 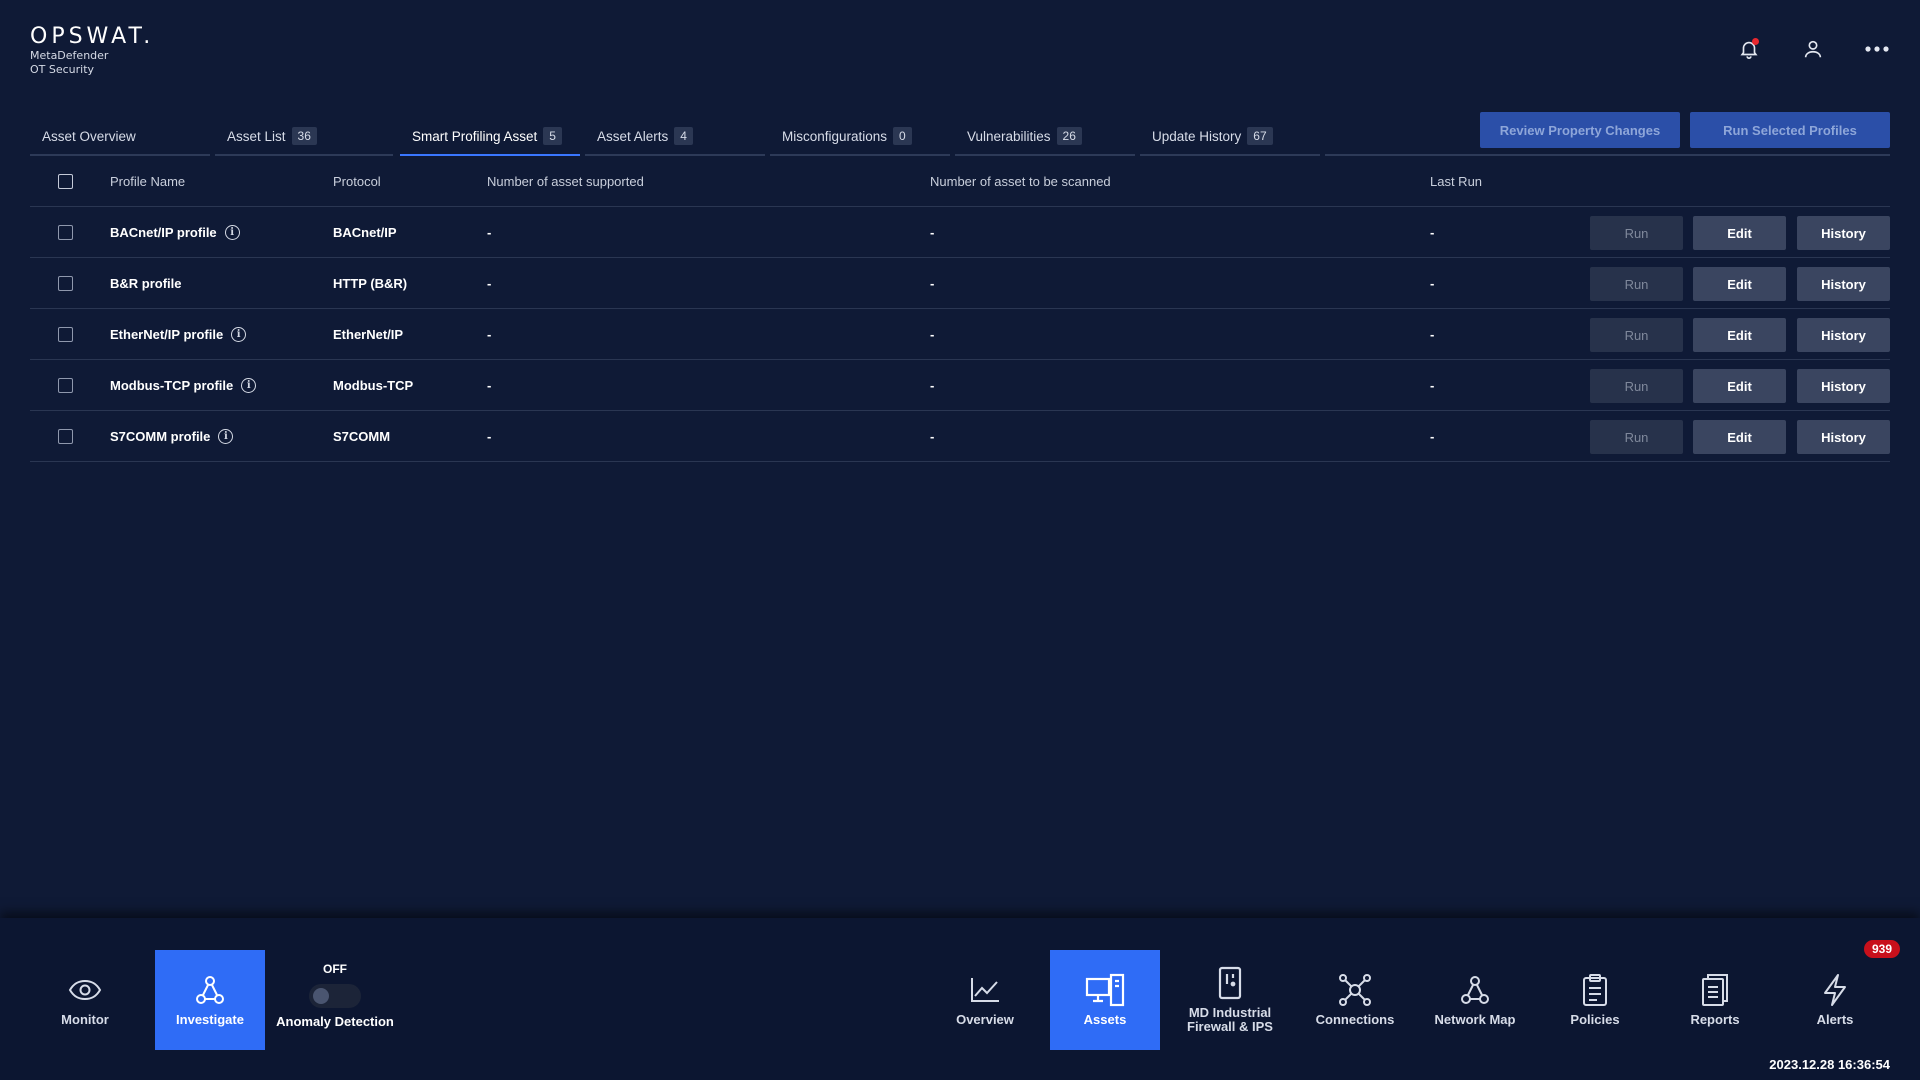 I want to click on col-assets-supported: Number of asset supported, so click(x=565, y=181).